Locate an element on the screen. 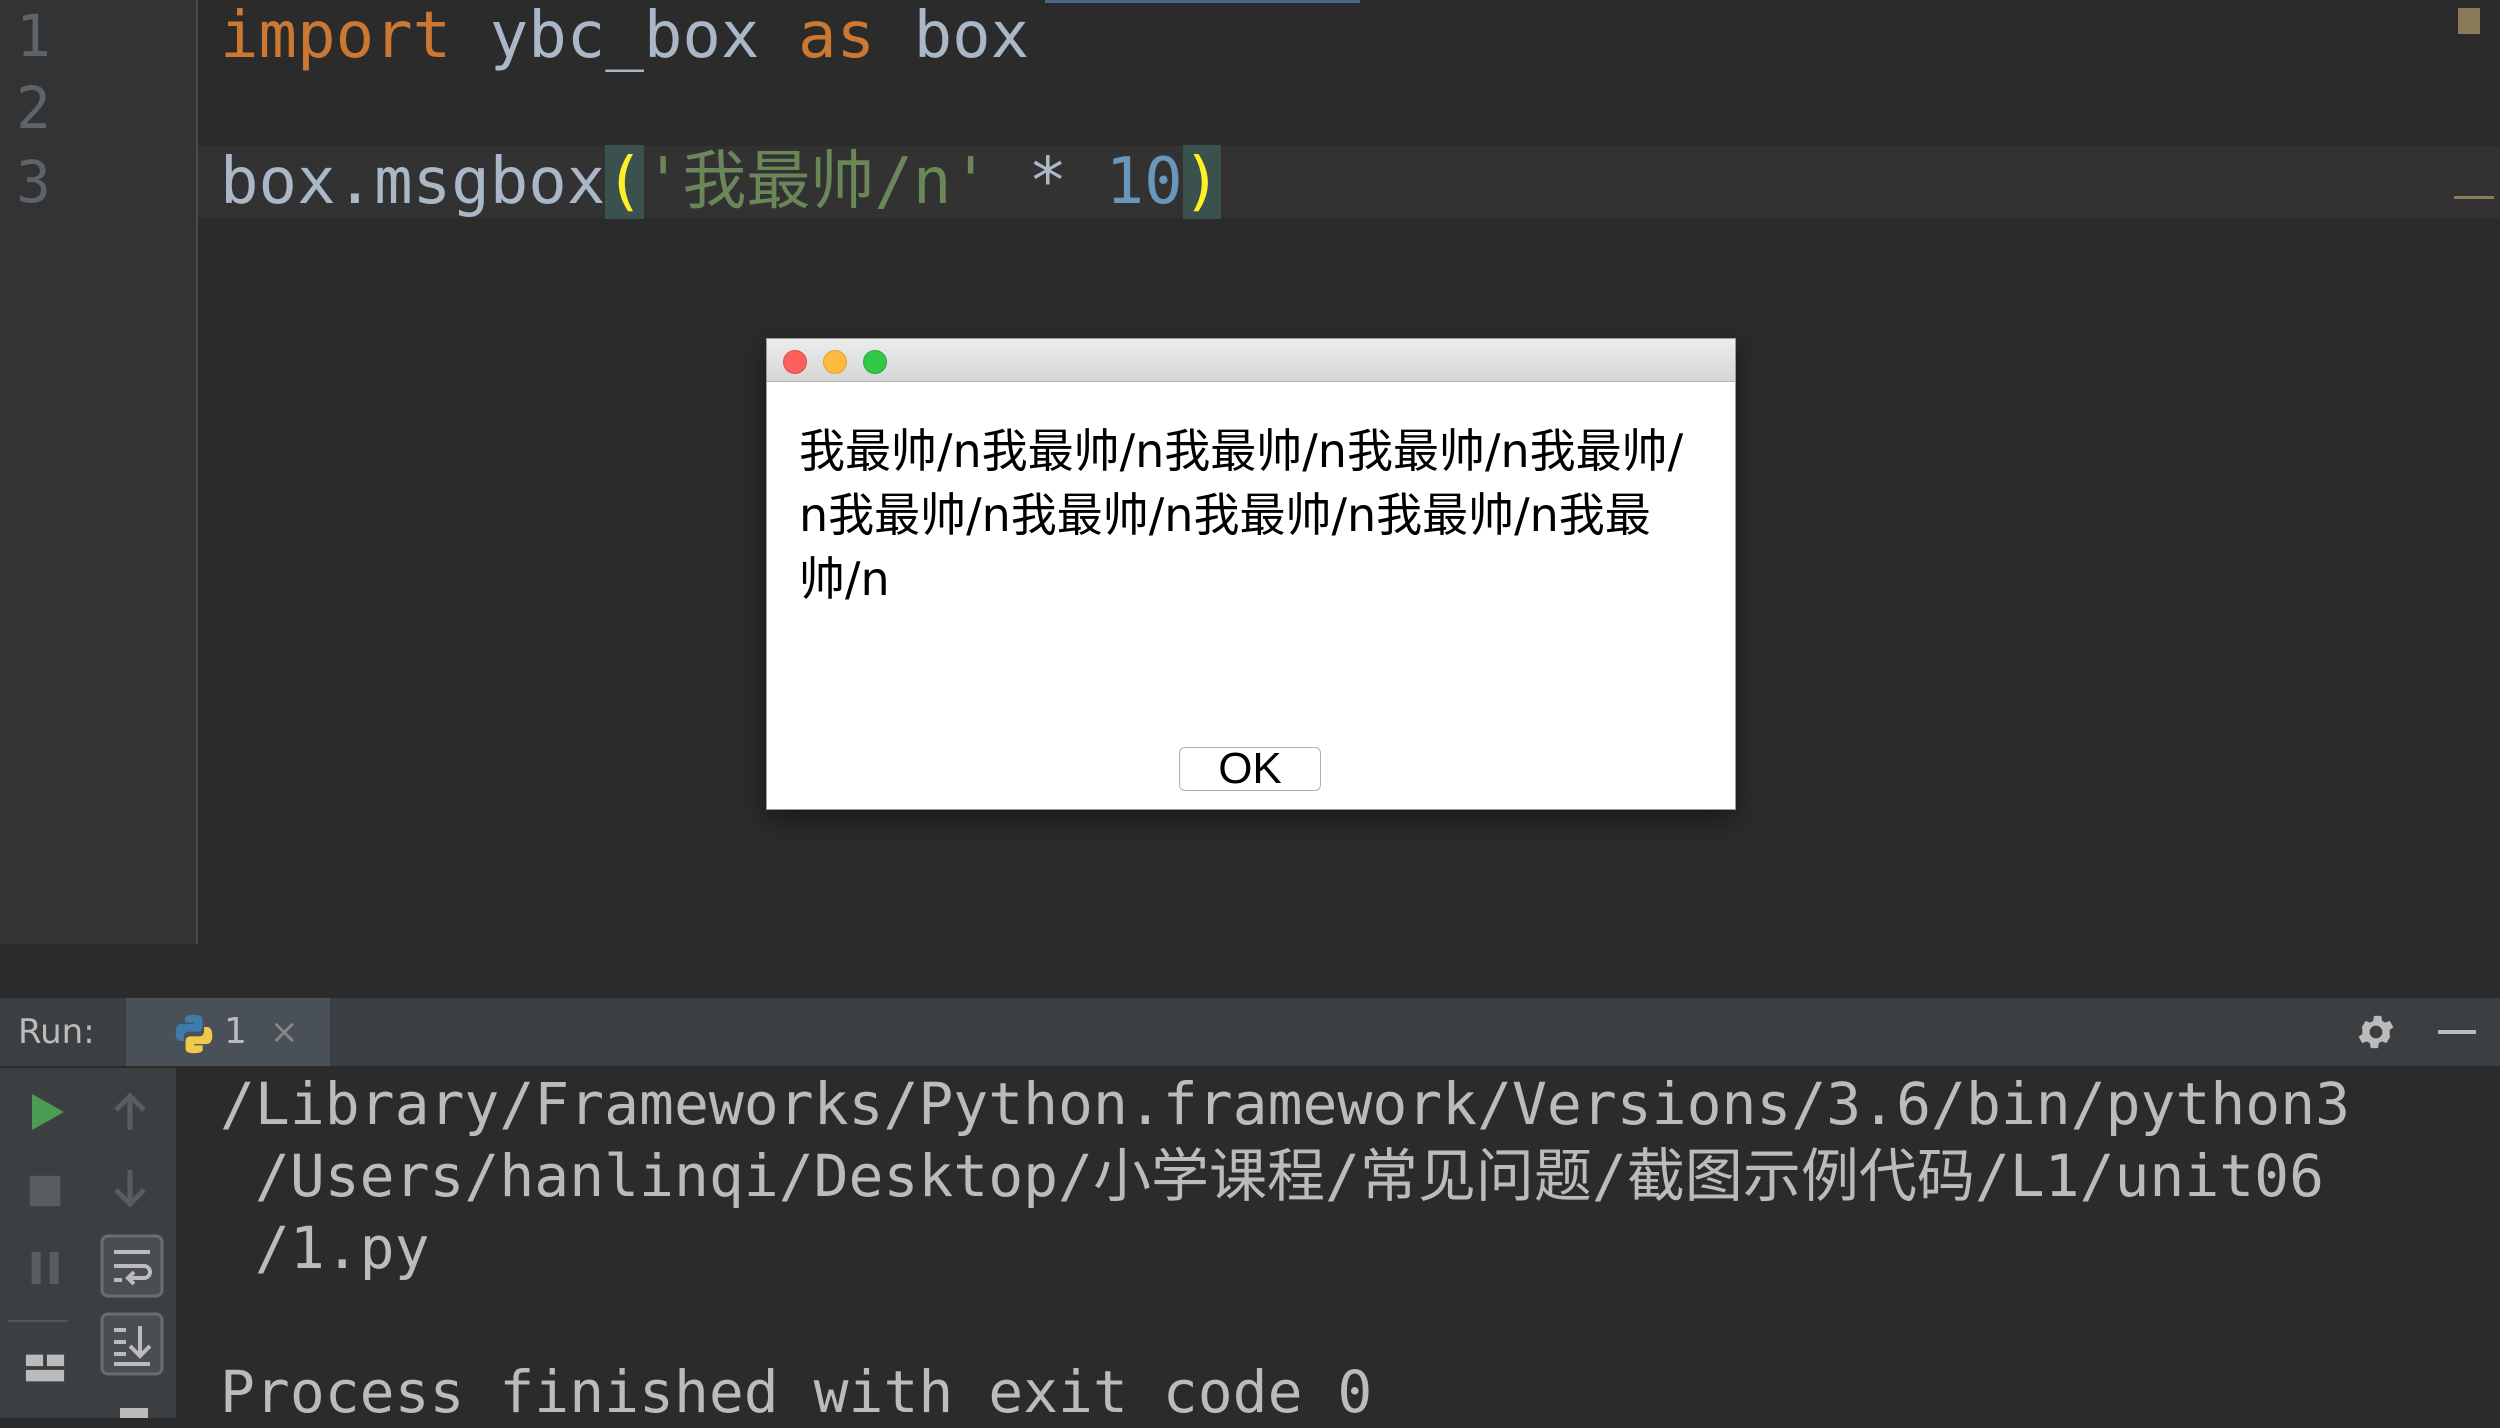 This screenshot has height=1428, width=2500. arrow-down-icon is located at coordinates (130, 1188).